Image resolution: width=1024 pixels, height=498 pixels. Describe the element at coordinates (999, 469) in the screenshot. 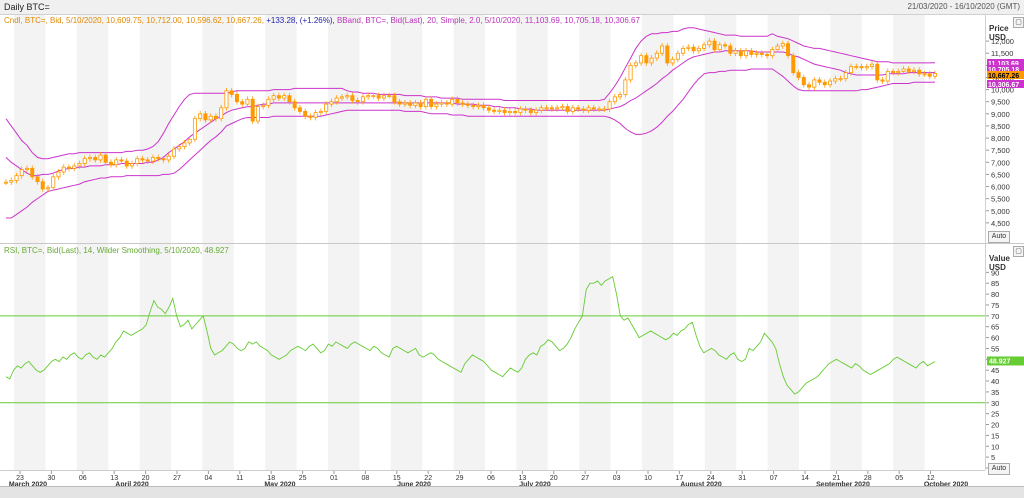

I see `rsi-auto-button: Auto` at that location.